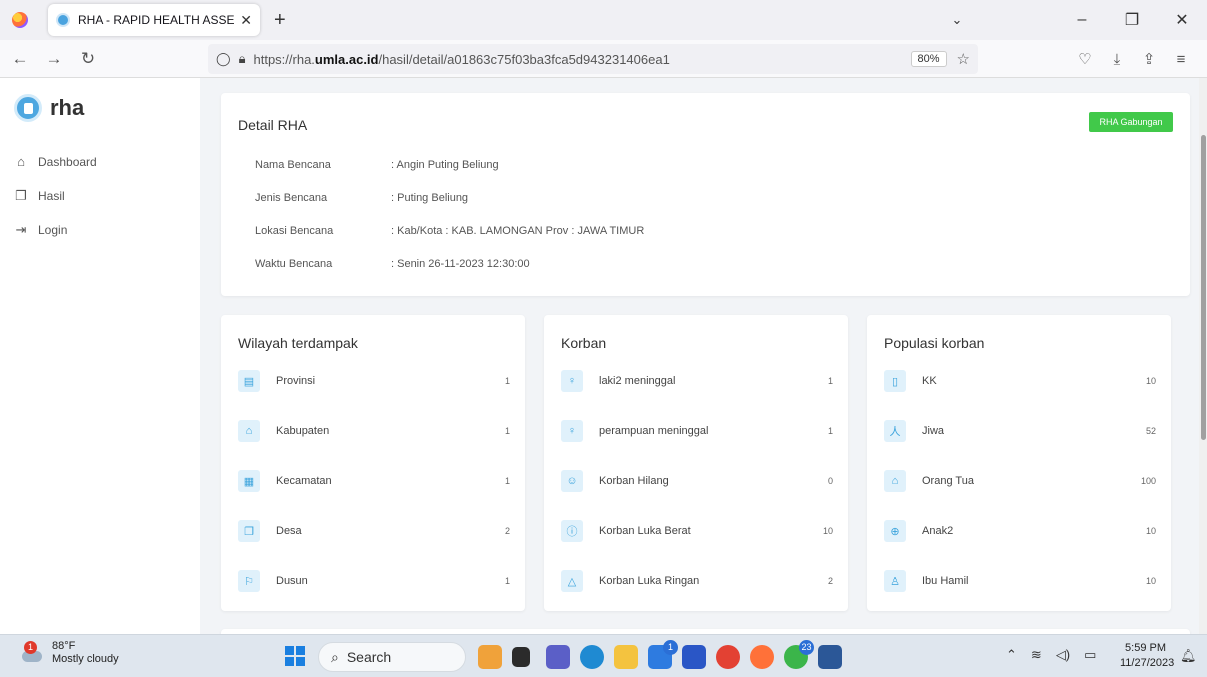  I want to click on document-icon: ▤, so click(249, 381).